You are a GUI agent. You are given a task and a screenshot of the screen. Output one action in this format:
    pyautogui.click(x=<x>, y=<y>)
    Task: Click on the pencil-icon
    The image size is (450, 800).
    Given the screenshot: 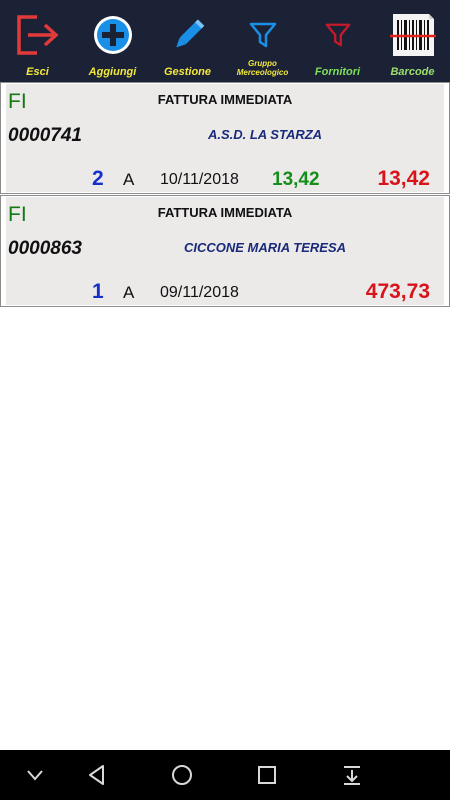 What is the action you would take?
    pyautogui.click(x=187, y=35)
    